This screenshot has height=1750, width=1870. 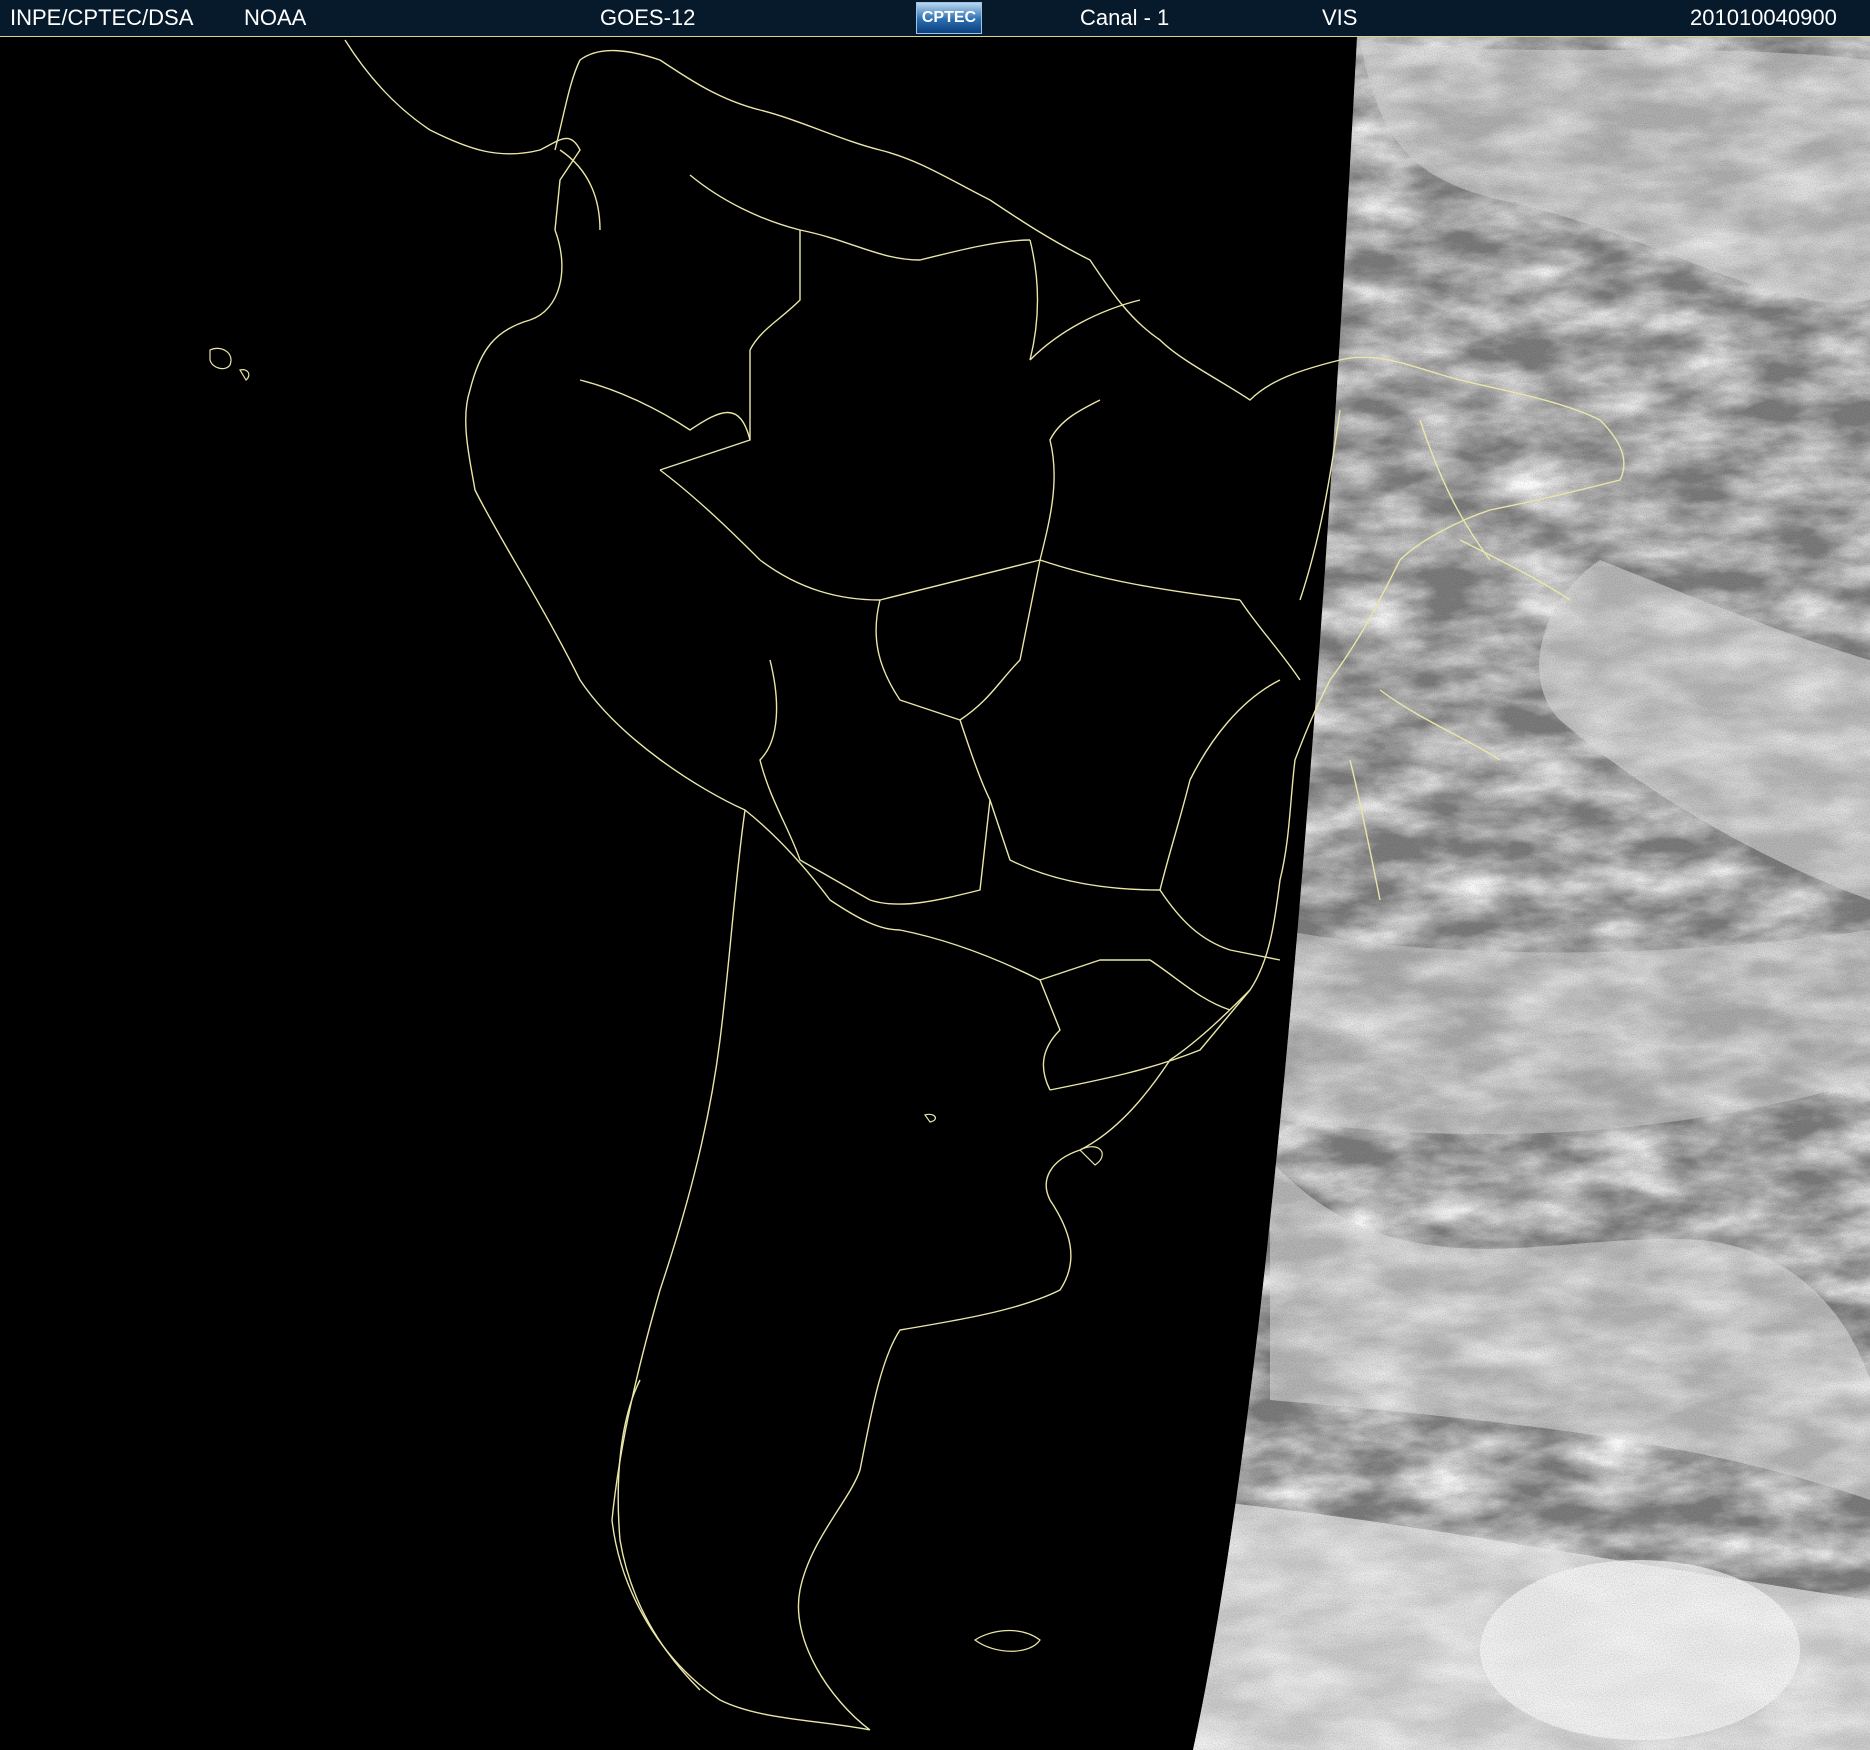 I want to click on band-label: VIS, so click(x=1340, y=17).